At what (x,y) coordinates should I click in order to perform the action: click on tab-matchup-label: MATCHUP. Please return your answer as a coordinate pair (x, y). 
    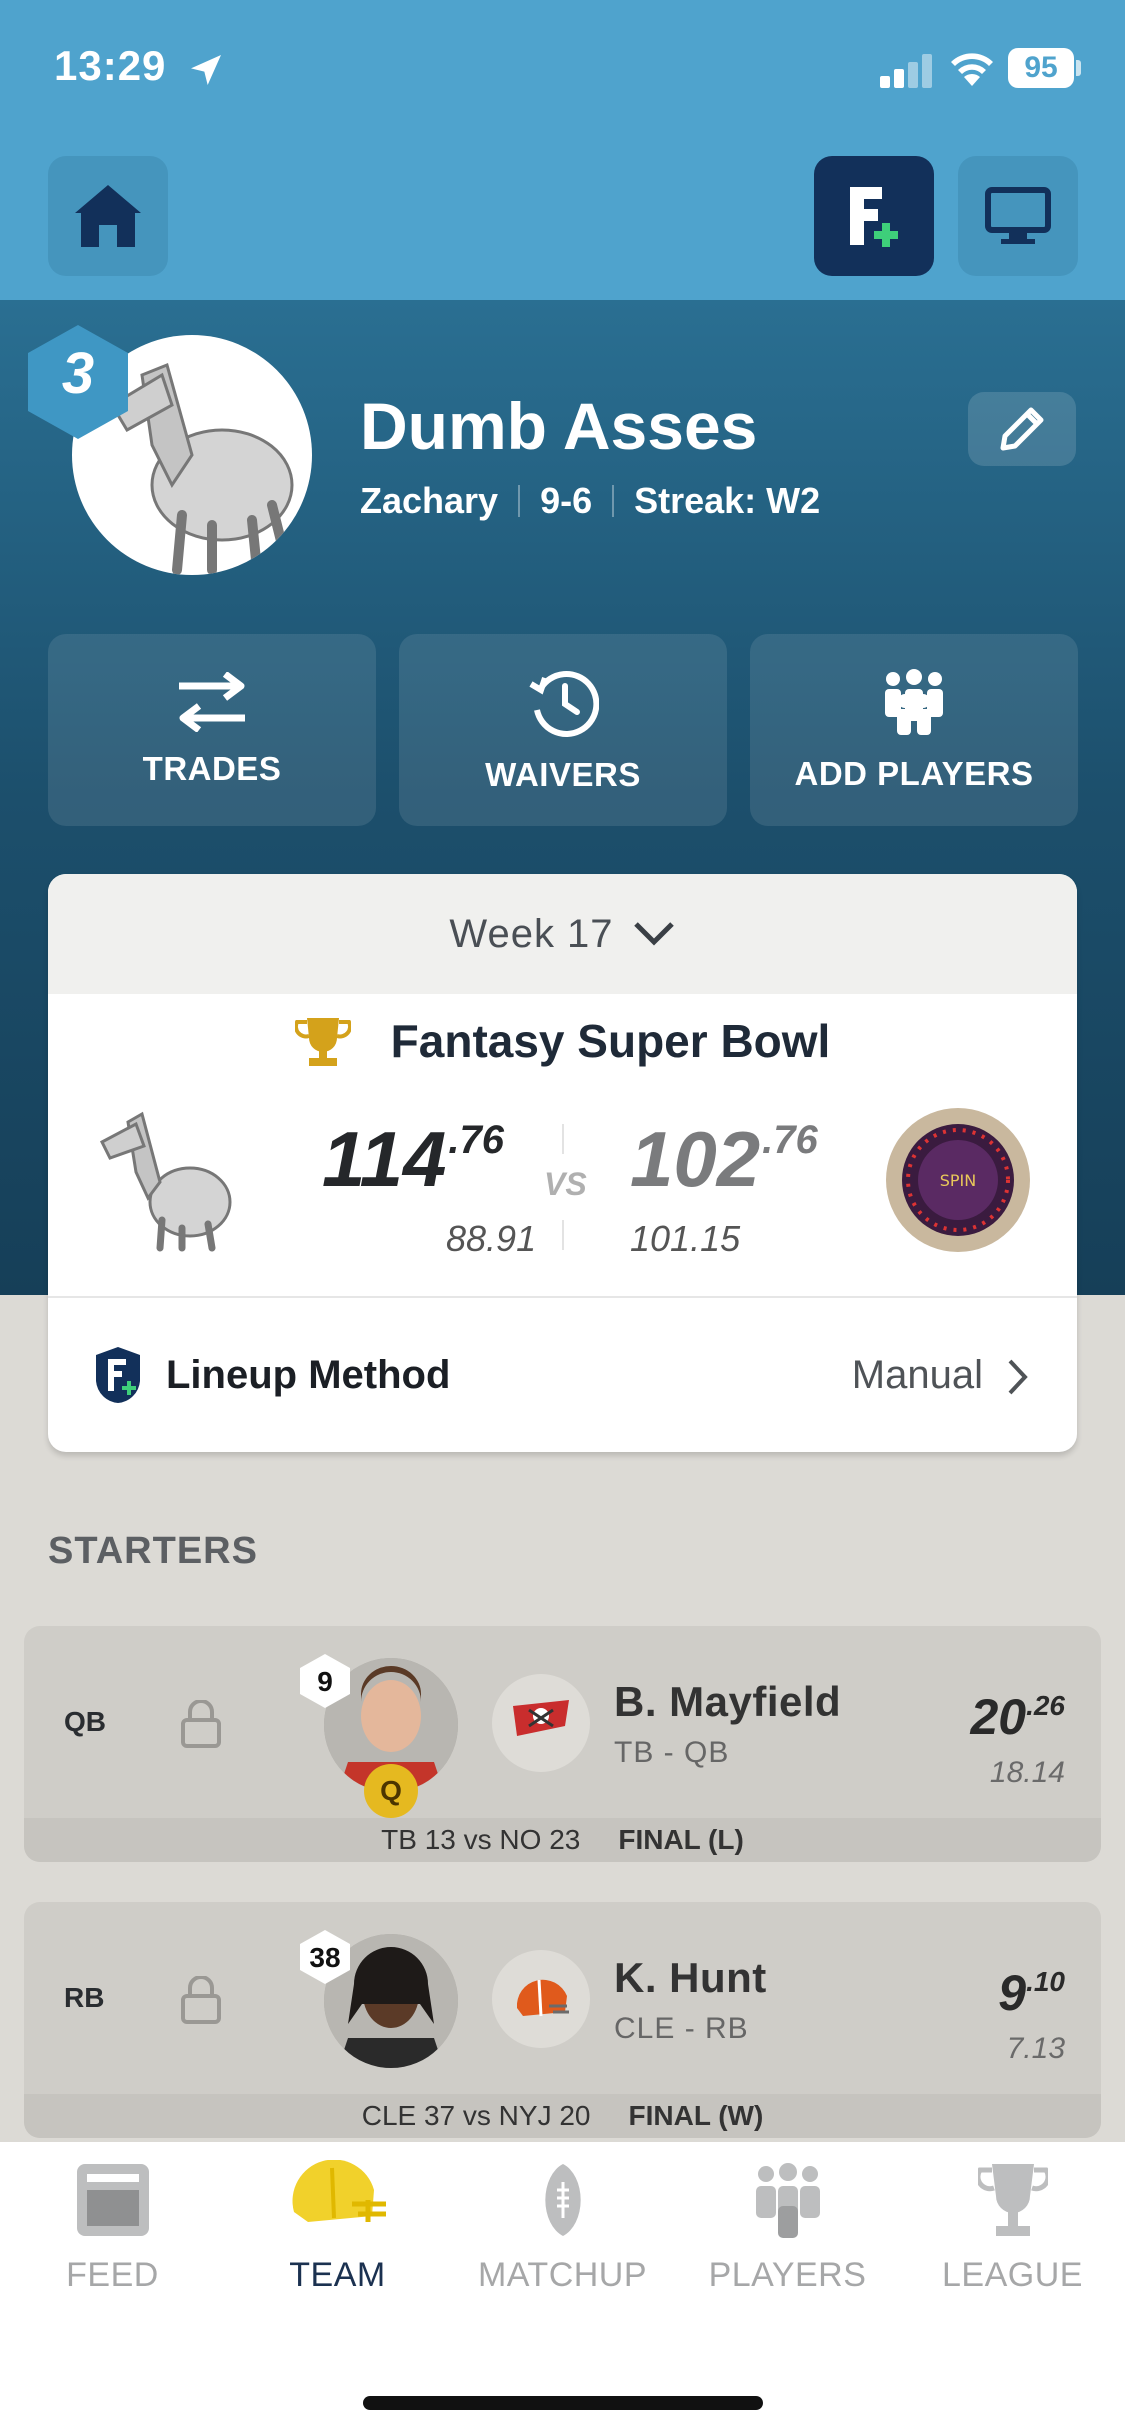
    Looking at the image, I should click on (562, 2275).